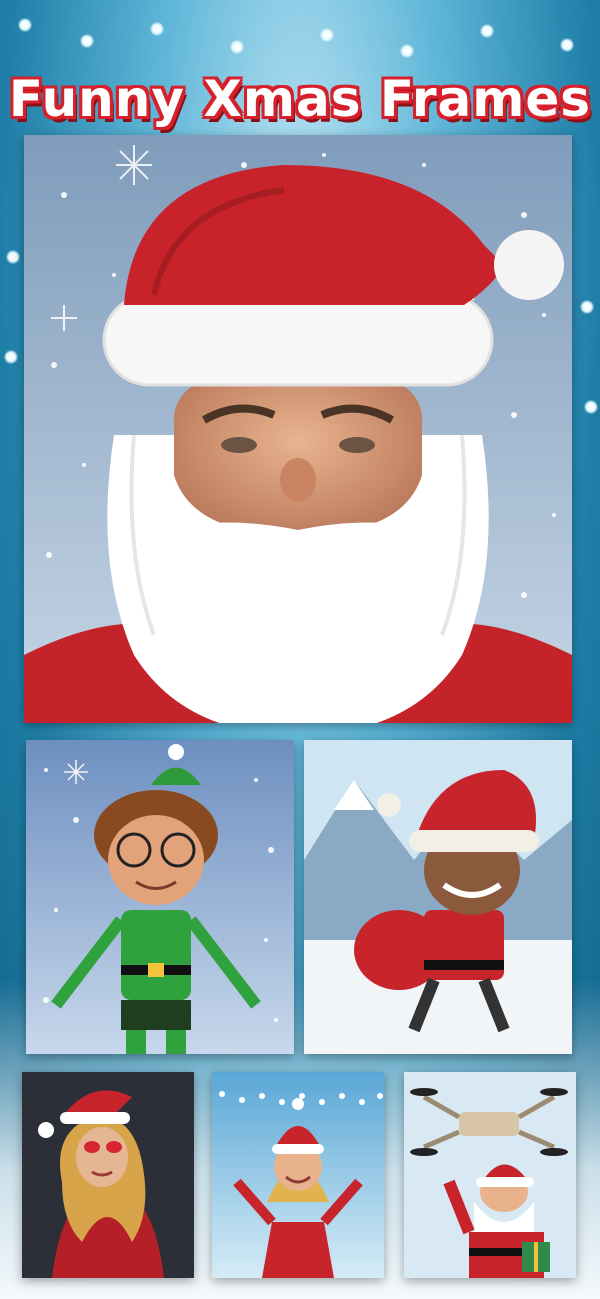 This screenshot has height=1299, width=600. What do you see at coordinates (300, 99) in the screenshot?
I see `app-title: Funny Xmas Frames` at bounding box center [300, 99].